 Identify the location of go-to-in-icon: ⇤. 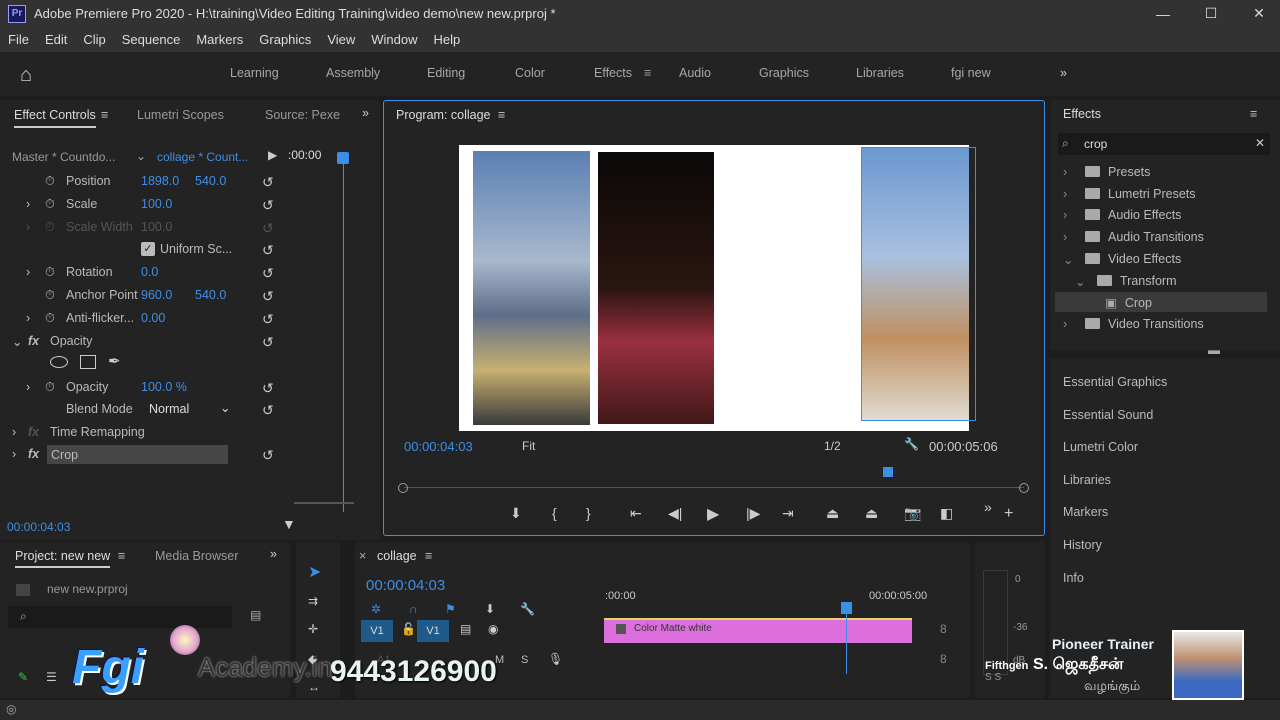
(636, 513).